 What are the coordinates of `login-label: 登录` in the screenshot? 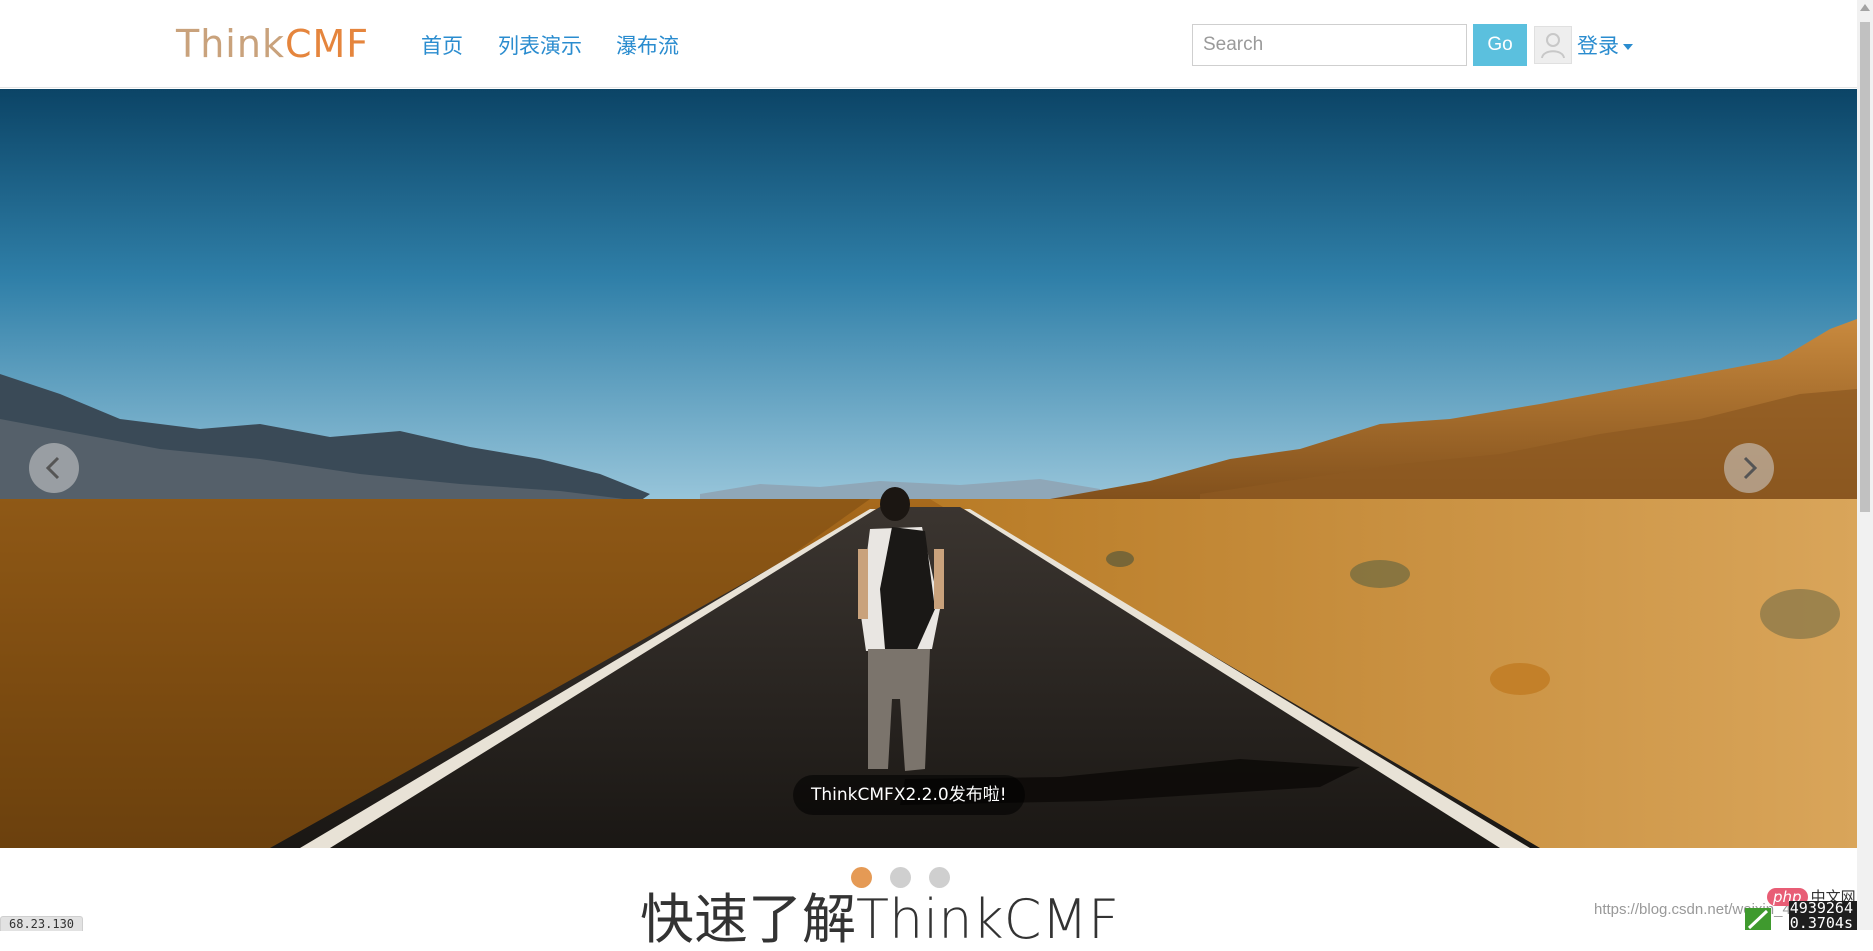 It's located at (1598, 46).